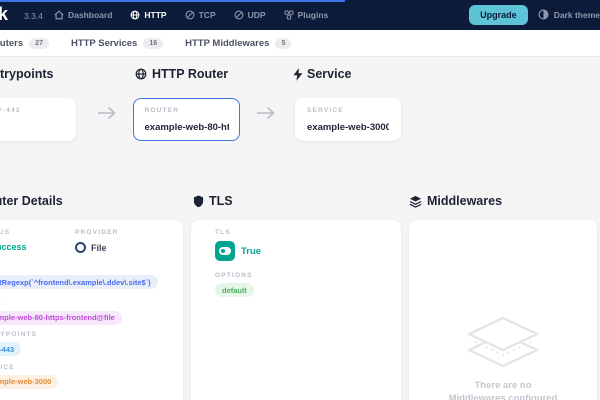 The image size is (600, 400). What do you see at coordinates (79, 377) in the screenshot?
I see `service-group: SERVICE example-web-3000` at bounding box center [79, 377].